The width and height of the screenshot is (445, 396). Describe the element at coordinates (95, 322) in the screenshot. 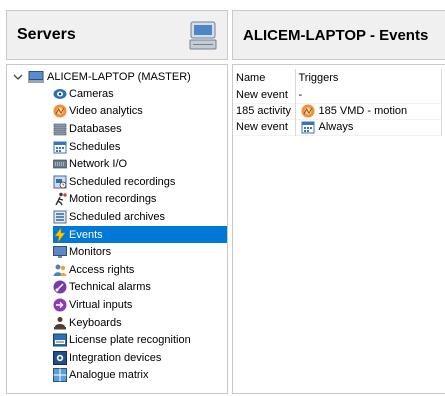

I see `tree-item-label: Keyboards` at that location.